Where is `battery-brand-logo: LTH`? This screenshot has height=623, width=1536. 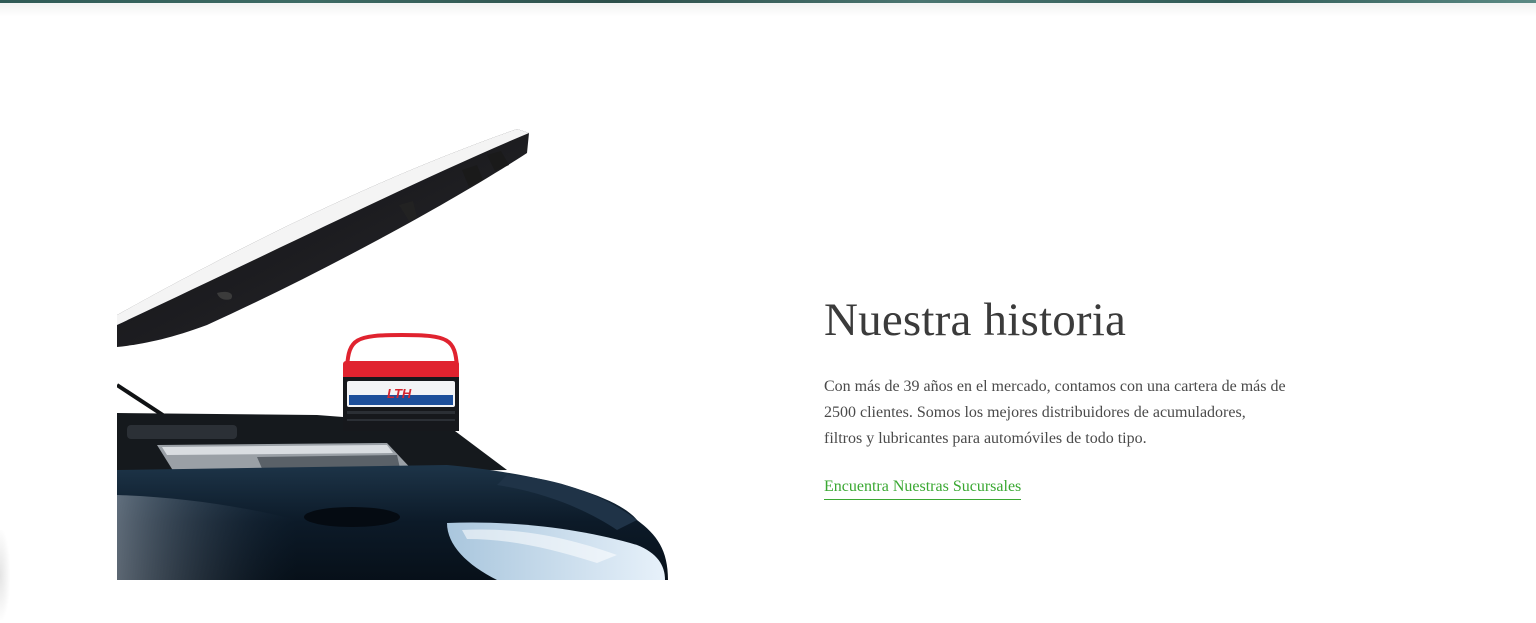 battery-brand-logo: LTH is located at coordinates (399, 393).